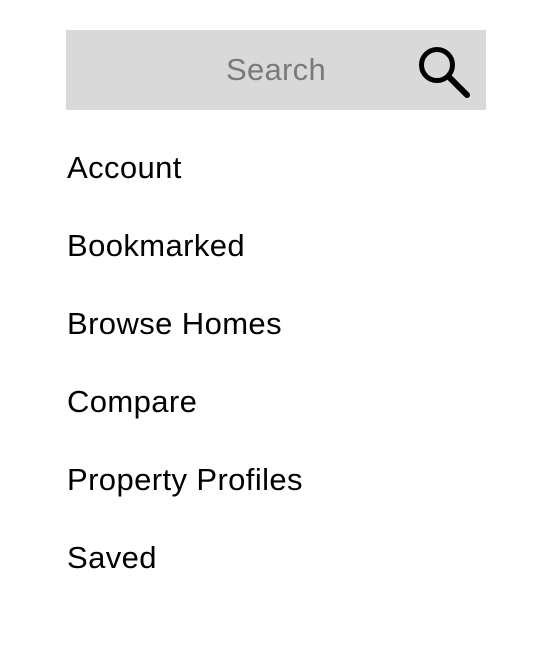  What do you see at coordinates (185, 335) in the screenshot?
I see `menu-item-browse-homes: Browse Homes` at bounding box center [185, 335].